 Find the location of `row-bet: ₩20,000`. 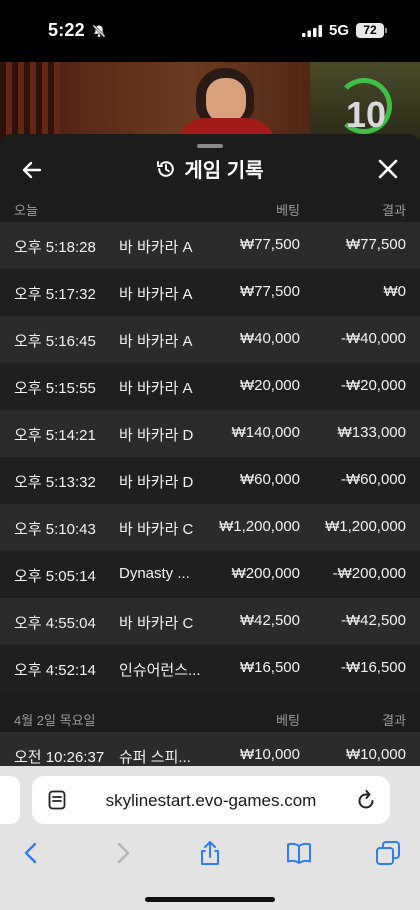

row-bet: ₩20,000 is located at coordinates (269, 385).